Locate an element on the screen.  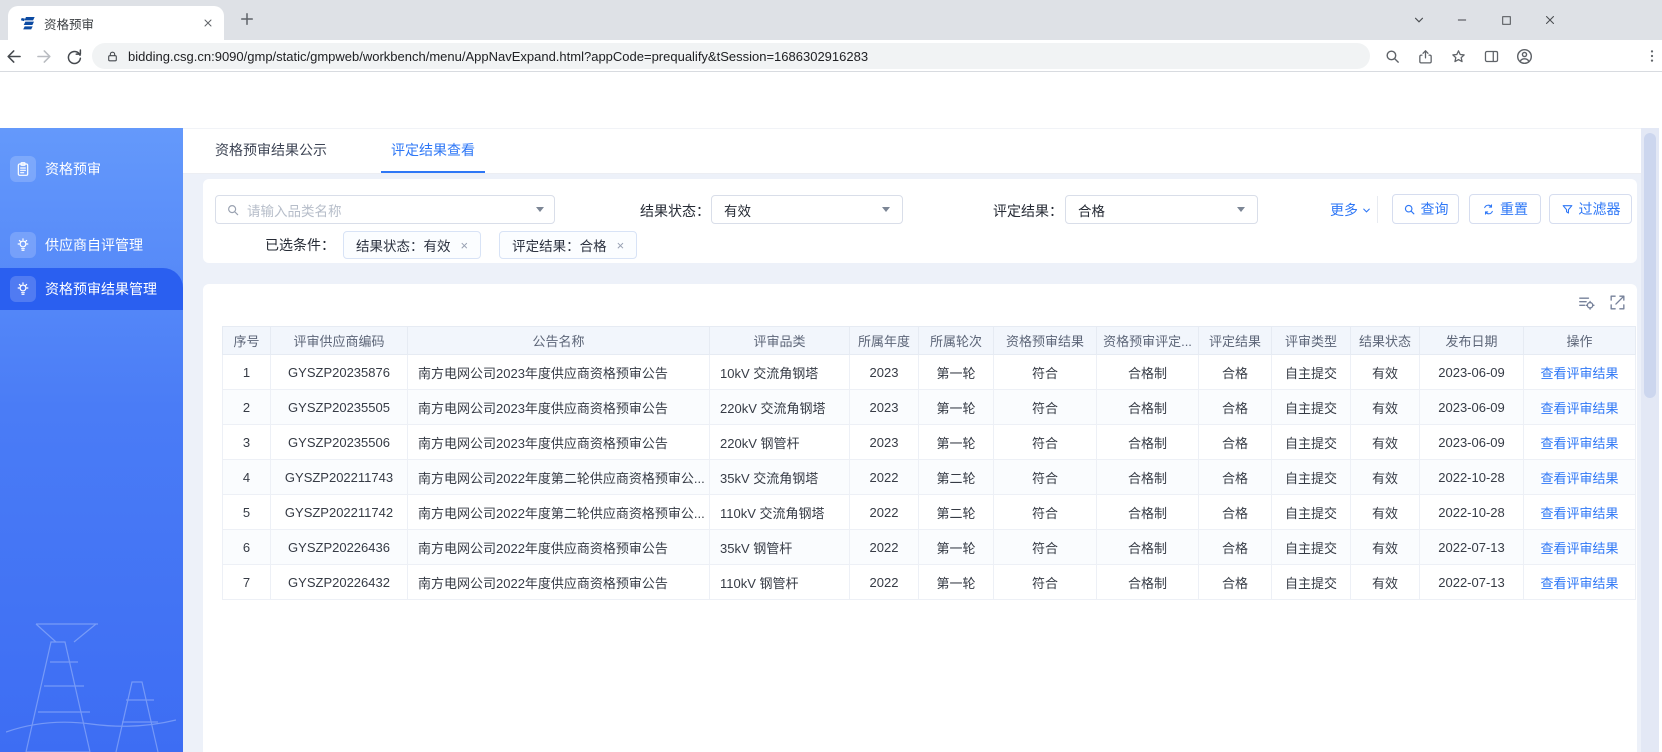
row-index: 1 is located at coordinates (246, 372).